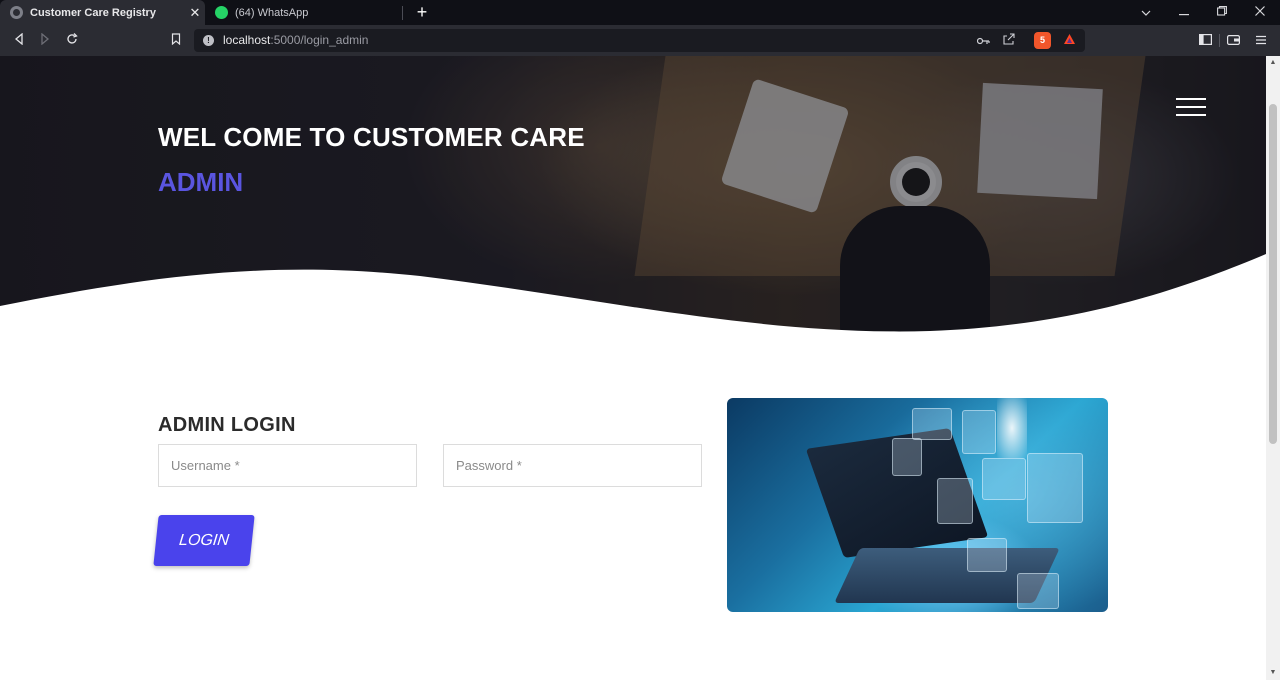 The width and height of the screenshot is (1280, 680). Describe the element at coordinates (1273, 673) in the screenshot. I see `scroll-down-icon: ▼` at that location.